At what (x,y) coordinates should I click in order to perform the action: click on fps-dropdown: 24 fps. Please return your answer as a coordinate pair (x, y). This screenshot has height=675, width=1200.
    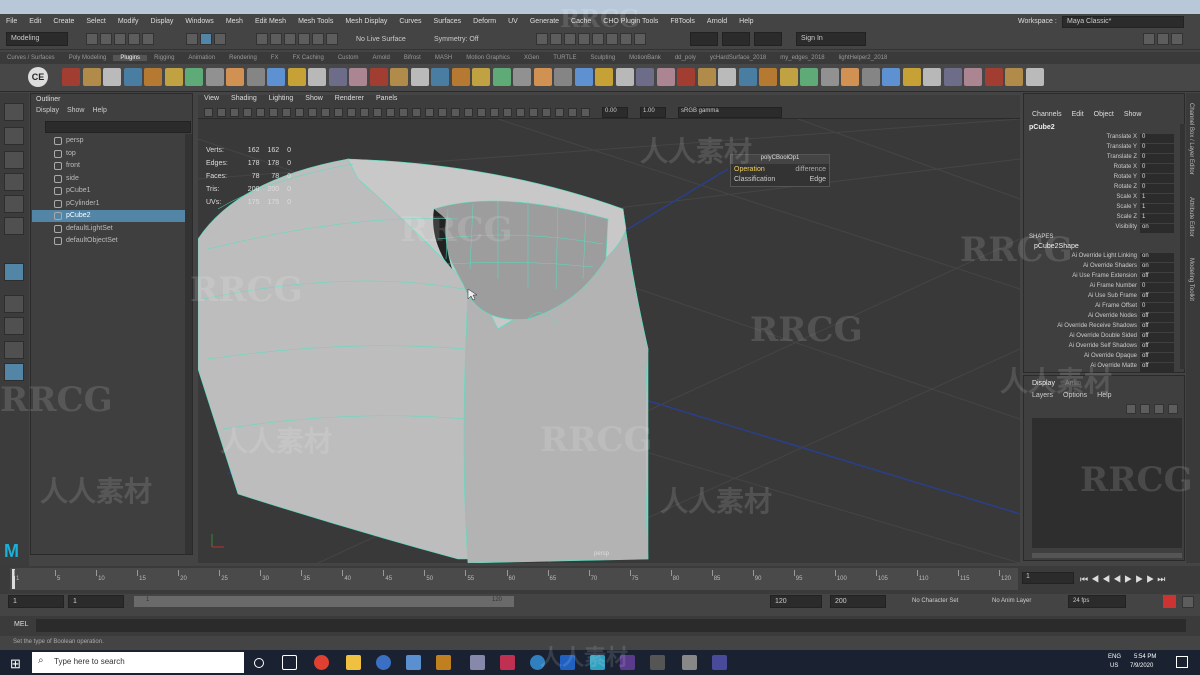
    Looking at the image, I should click on (1097, 601).